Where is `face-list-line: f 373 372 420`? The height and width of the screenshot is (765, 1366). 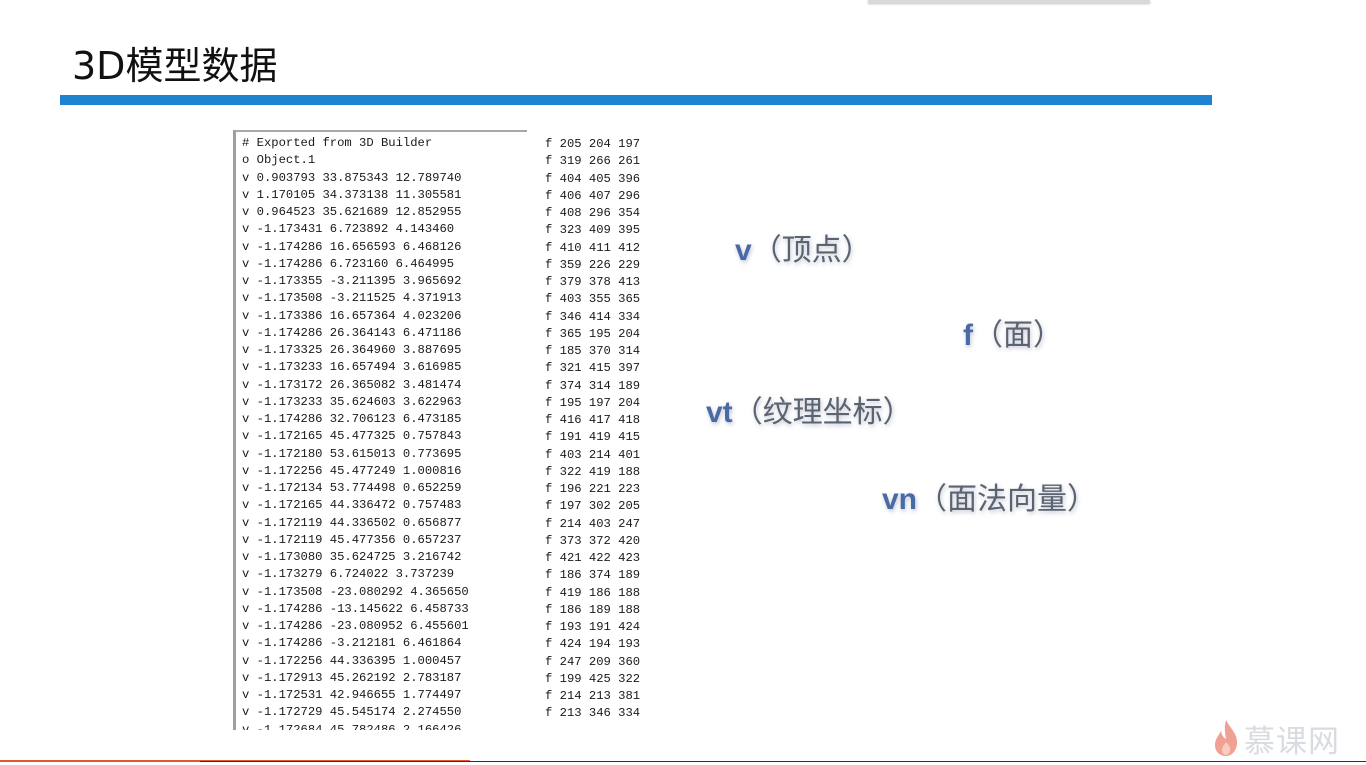
face-list-line: f 373 372 420 is located at coordinates (593, 540).